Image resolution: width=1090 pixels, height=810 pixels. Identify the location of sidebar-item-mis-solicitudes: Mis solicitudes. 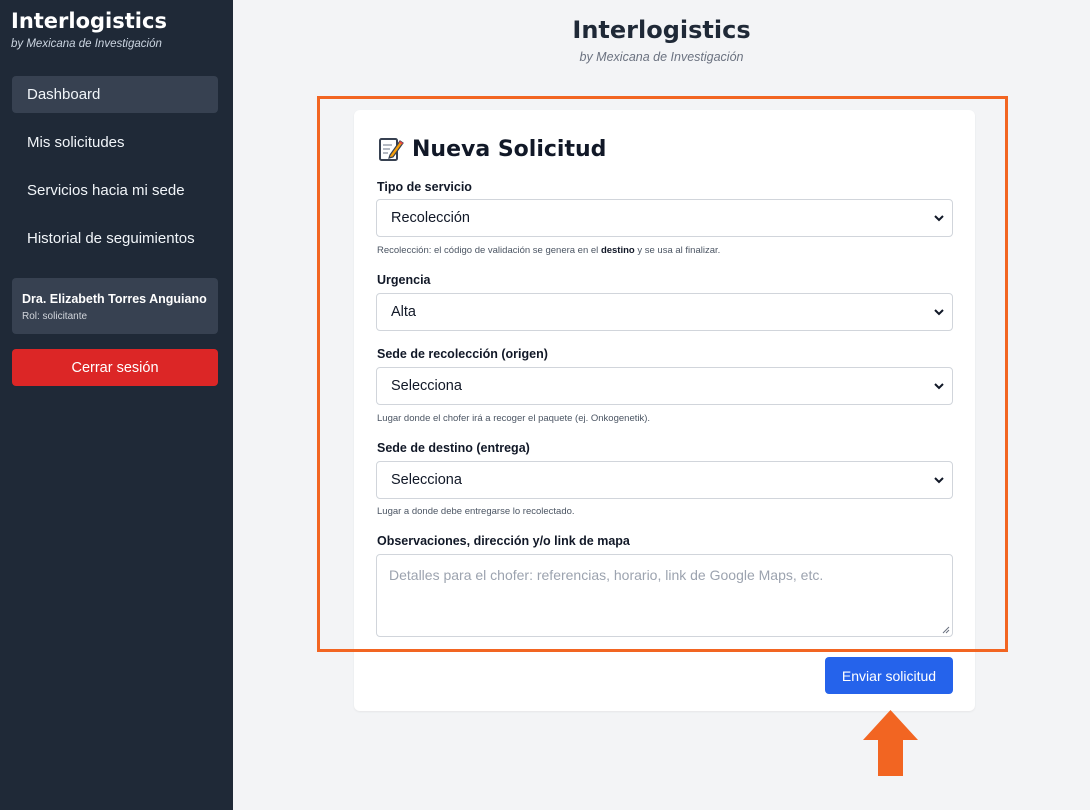
(115, 142).